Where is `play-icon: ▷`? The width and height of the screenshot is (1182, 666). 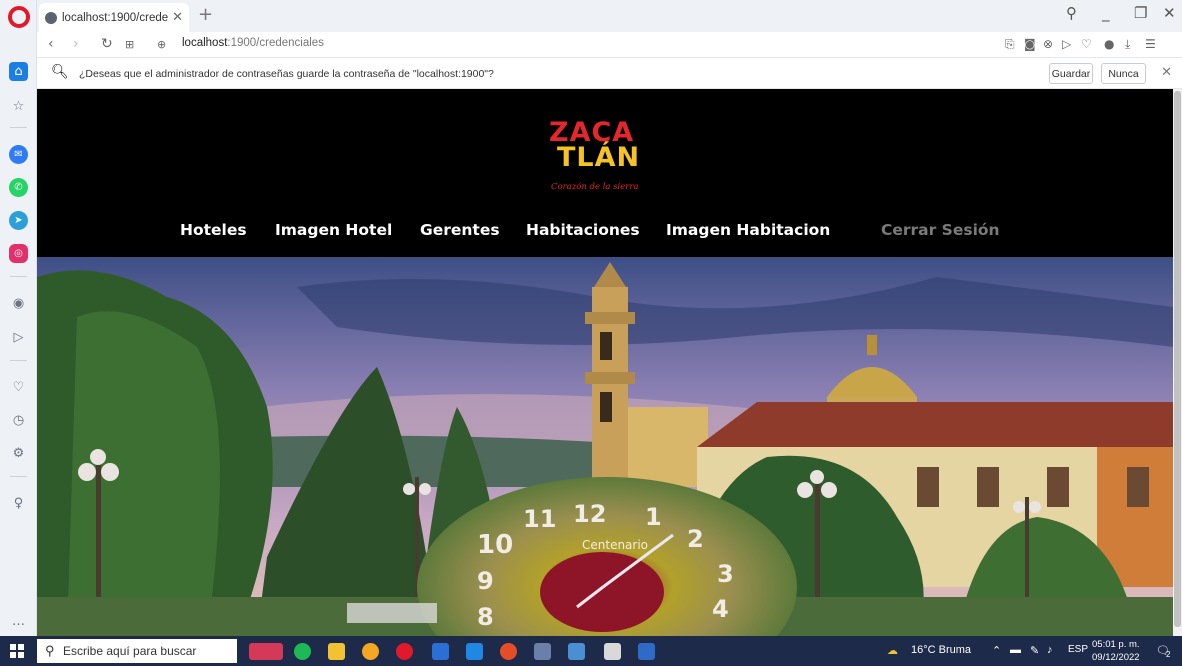 play-icon: ▷ is located at coordinates (1066, 44).